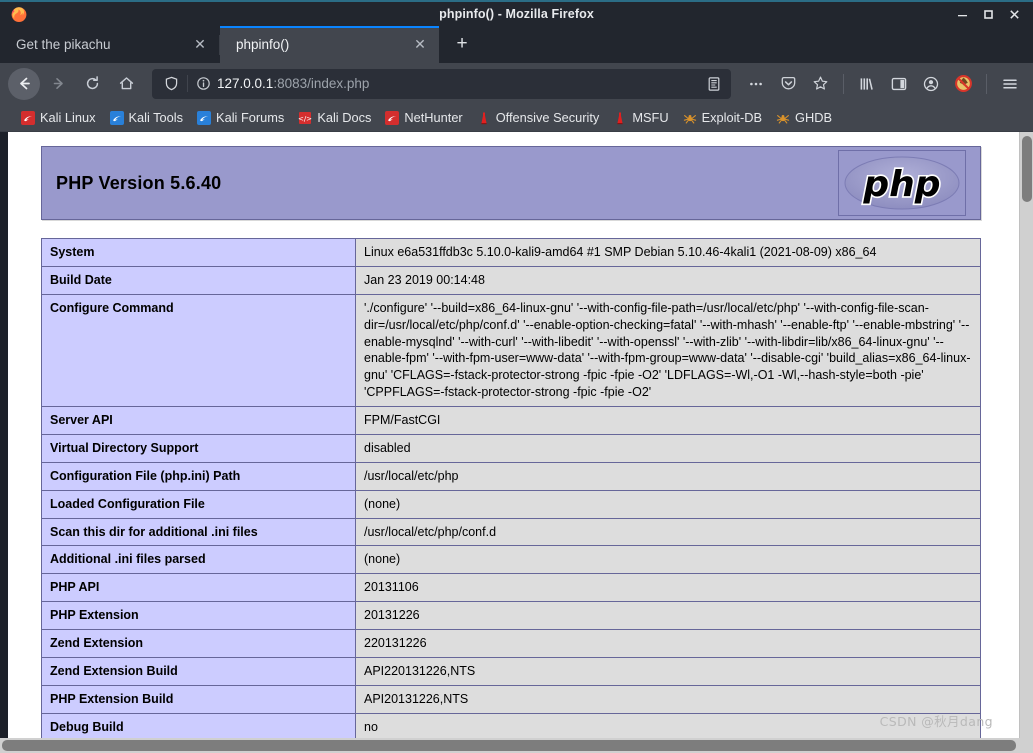 This screenshot has width=1033, height=753. I want to click on vertical-scrollbar, so click(1026, 435).